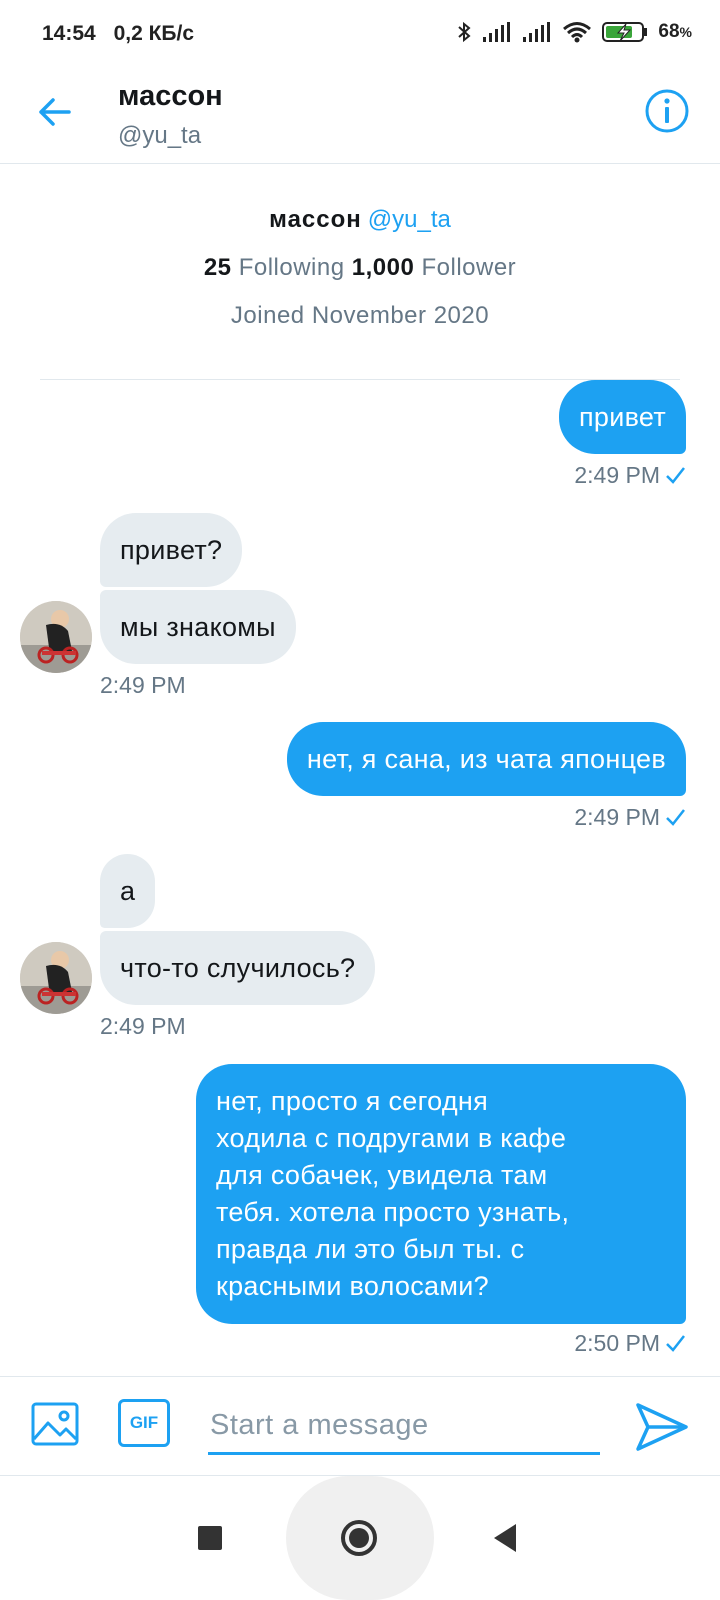 The image size is (720, 1600). I want to click on system-nav-bar, so click(360, 1538).